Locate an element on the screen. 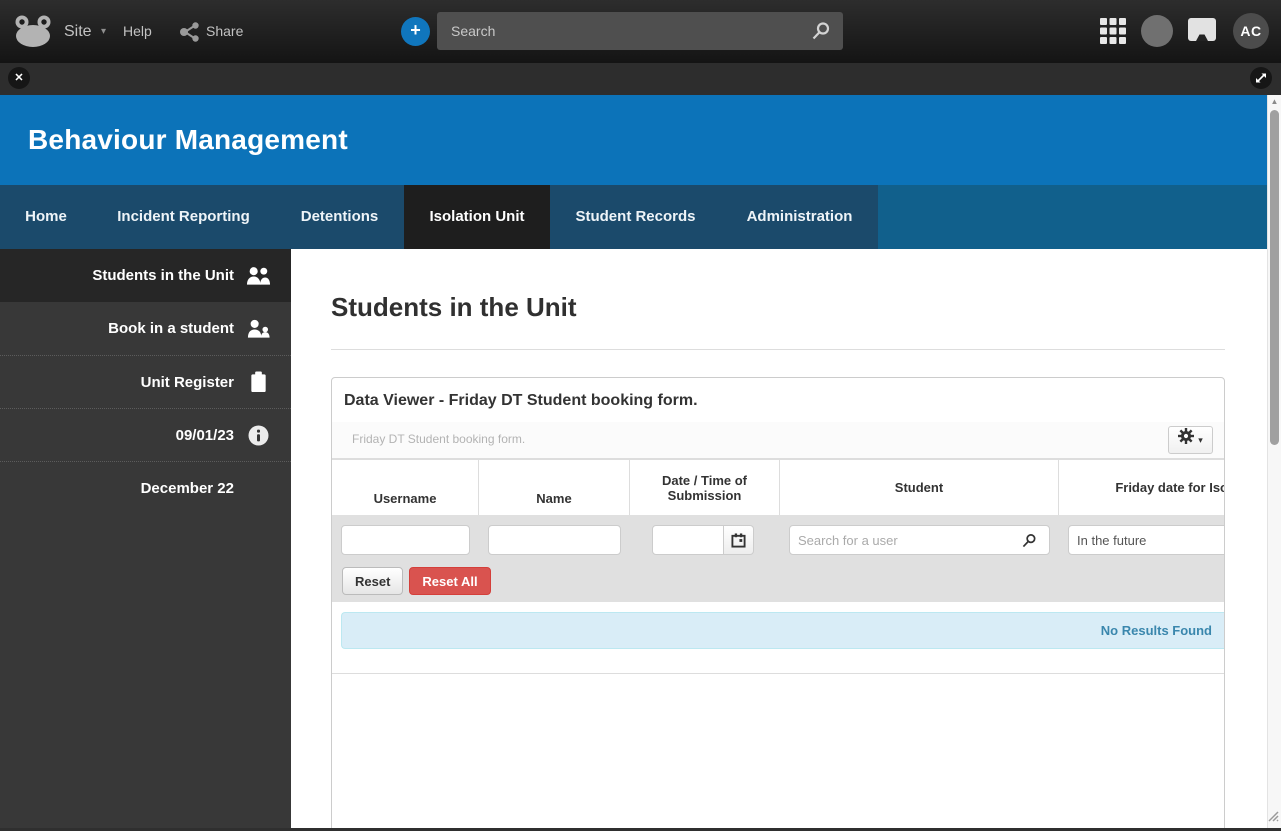  sidebar-item-december-22: December 22 is located at coordinates (145, 487).